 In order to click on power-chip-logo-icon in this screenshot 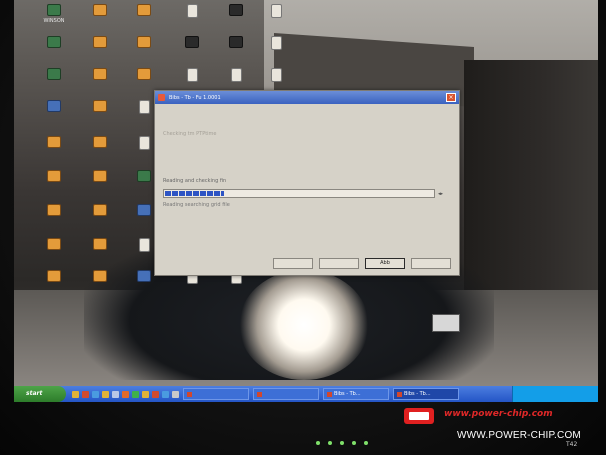, I will do `click(419, 416)`.